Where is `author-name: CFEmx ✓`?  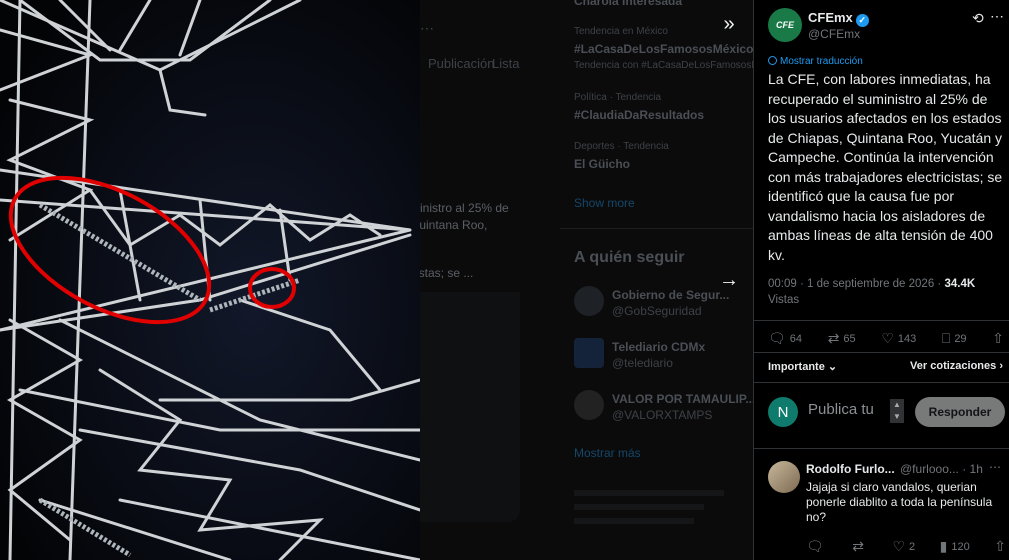 author-name: CFEmx ✓ is located at coordinates (838, 18).